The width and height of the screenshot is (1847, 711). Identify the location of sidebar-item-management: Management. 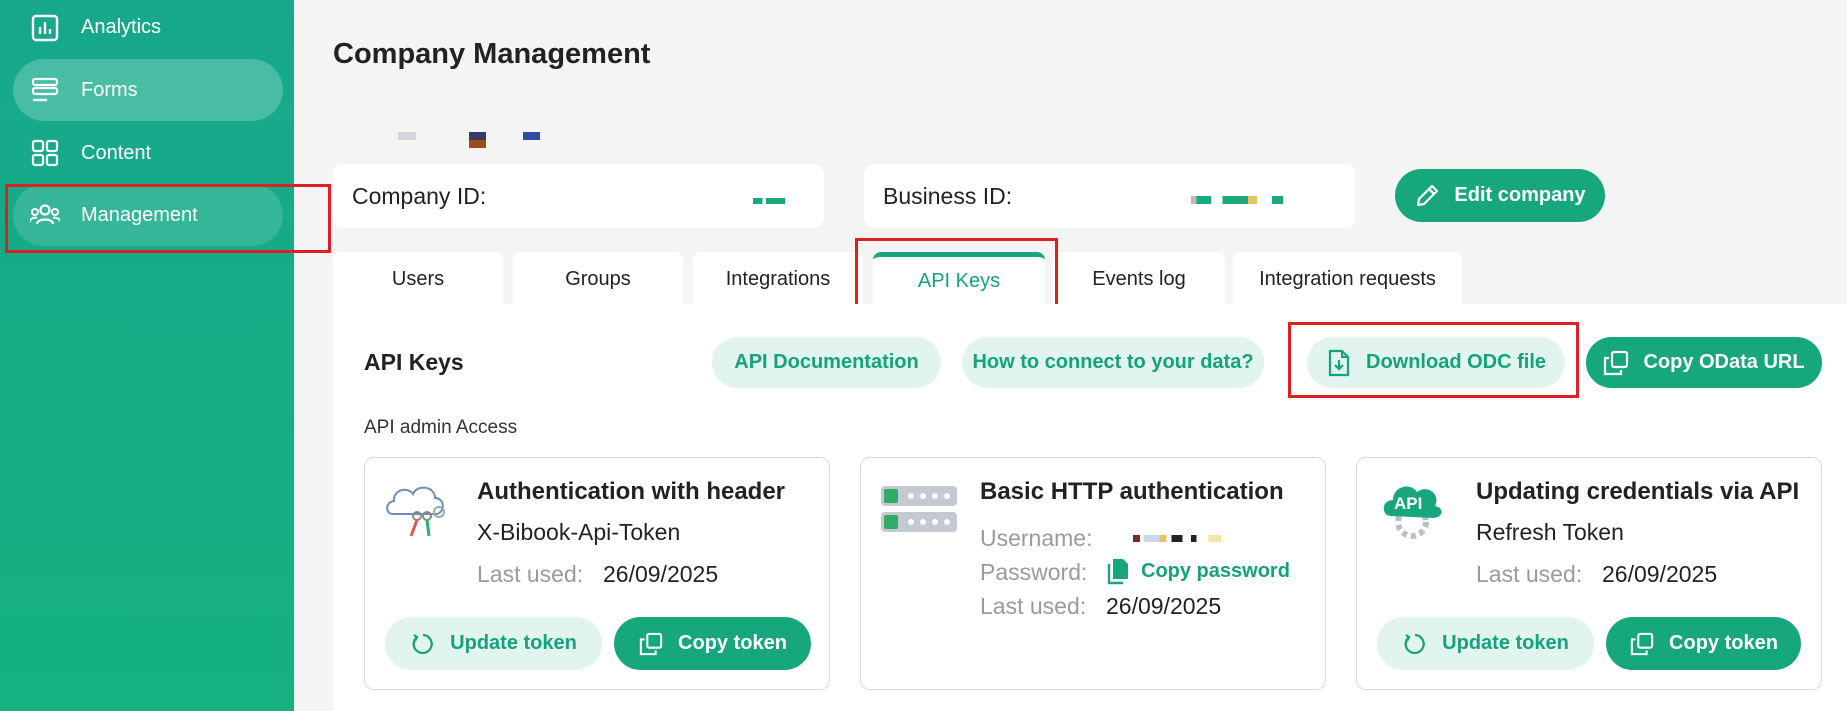
(148, 215).